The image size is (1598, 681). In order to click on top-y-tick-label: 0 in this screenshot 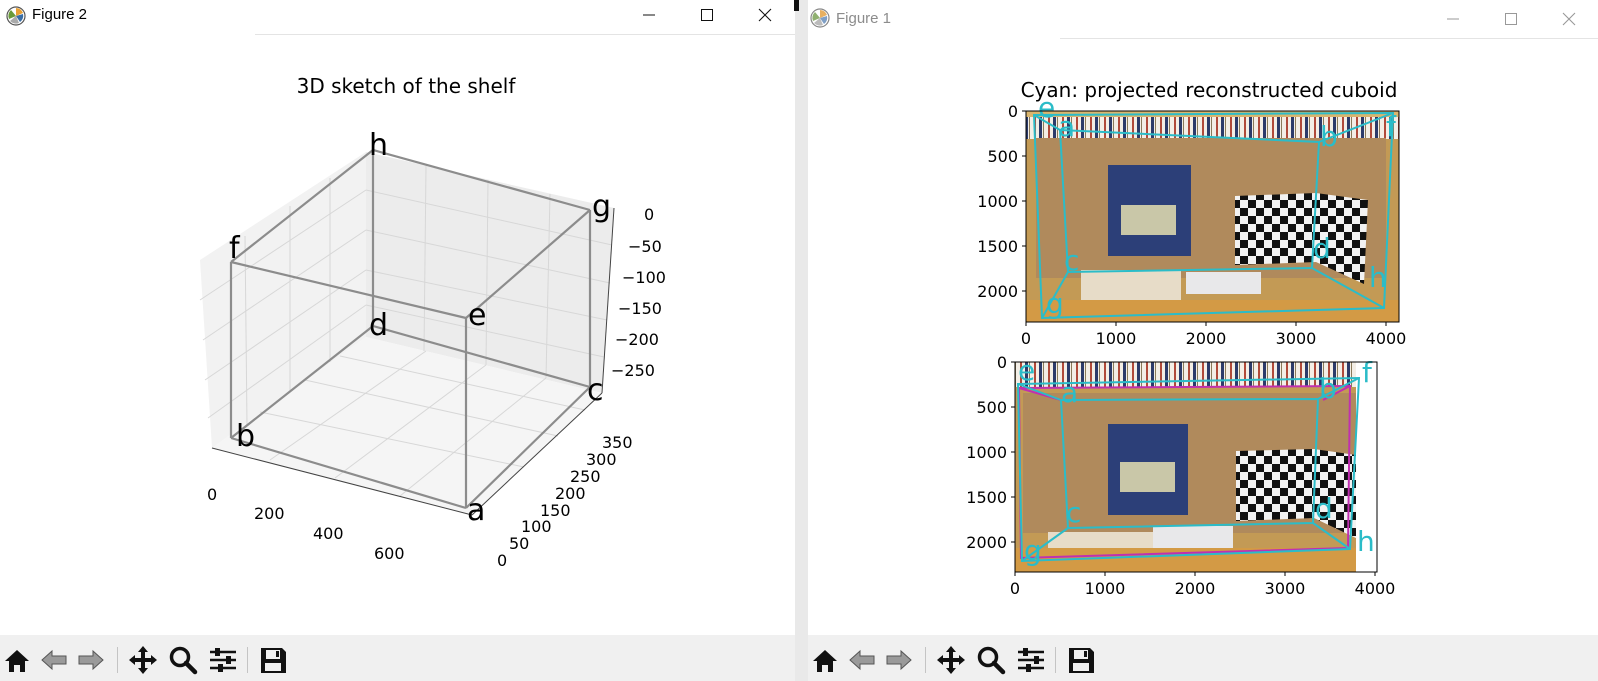, I will do `click(1013, 111)`.